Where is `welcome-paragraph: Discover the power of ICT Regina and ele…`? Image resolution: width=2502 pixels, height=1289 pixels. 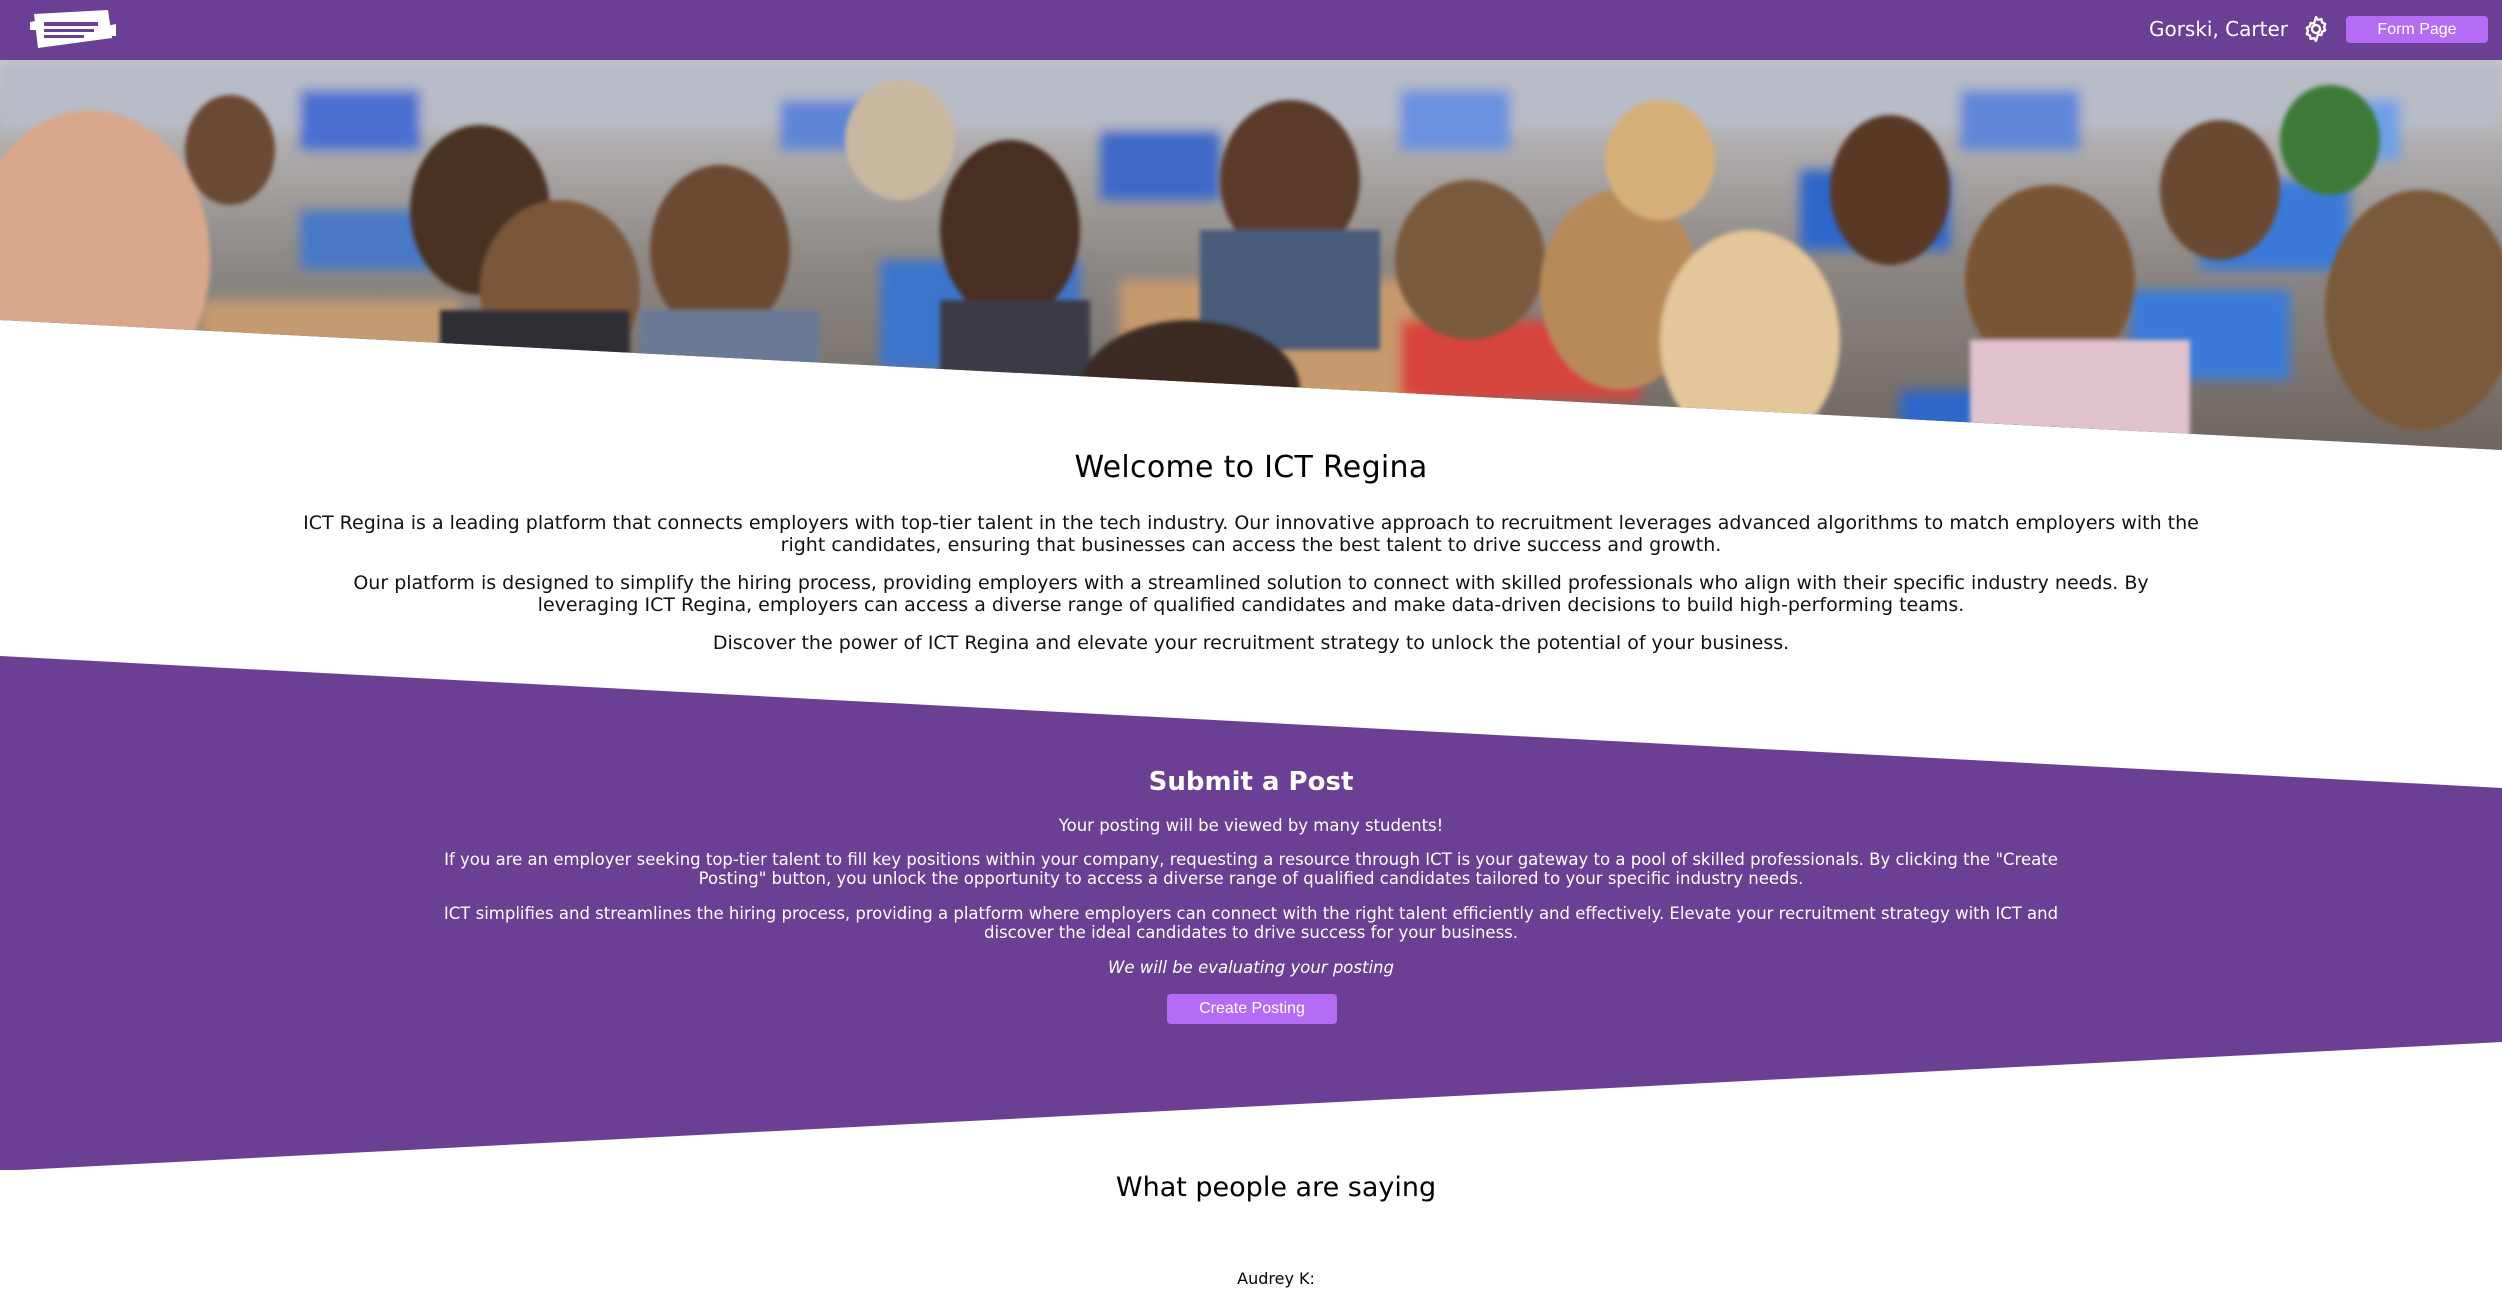 welcome-paragraph: Discover the power of ICT Regina and ele… is located at coordinates (1251, 643).